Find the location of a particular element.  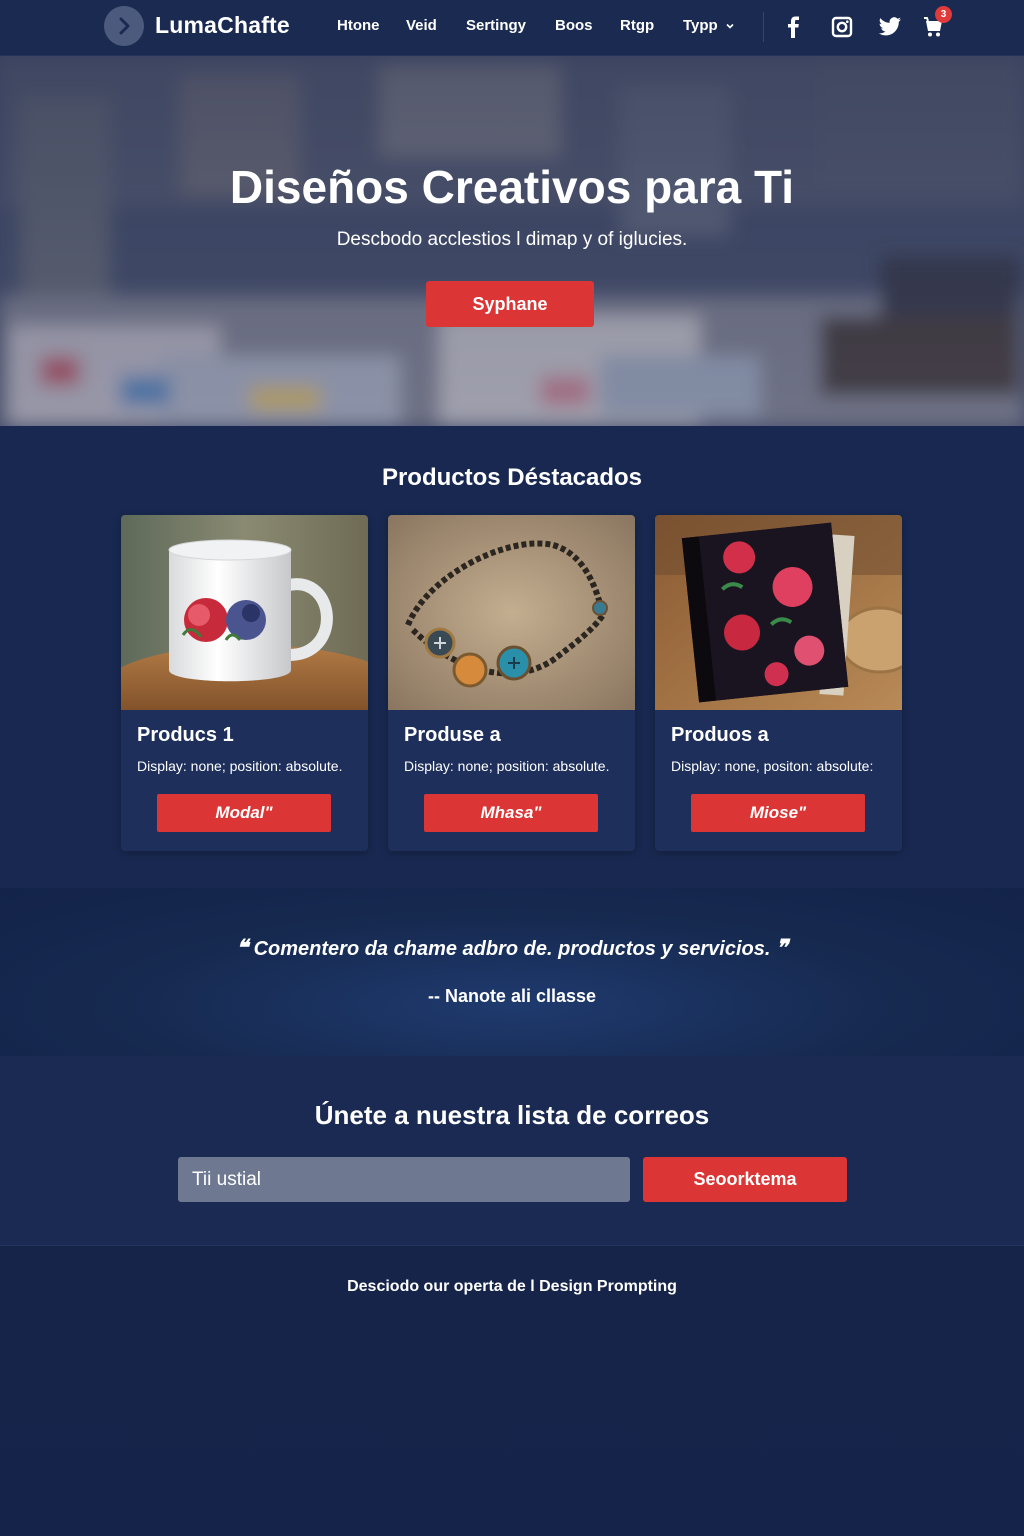

product-title: Produos a is located at coordinates (720, 735).